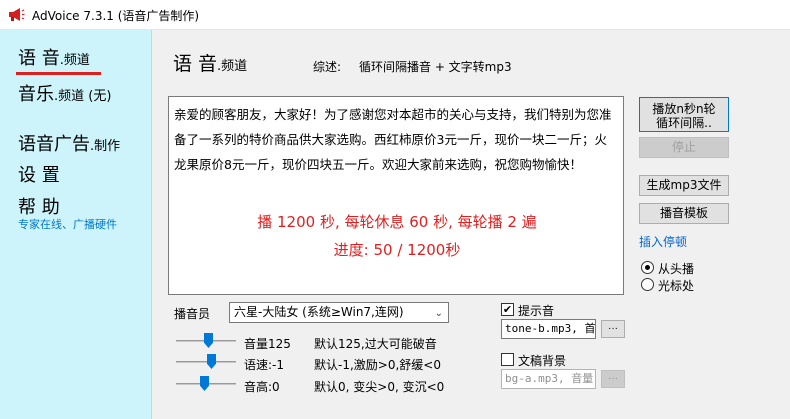 The height and width of the screenshot is (419, 790). I want to click on sidebar-item-suffix: .频道, so click(74, 60).